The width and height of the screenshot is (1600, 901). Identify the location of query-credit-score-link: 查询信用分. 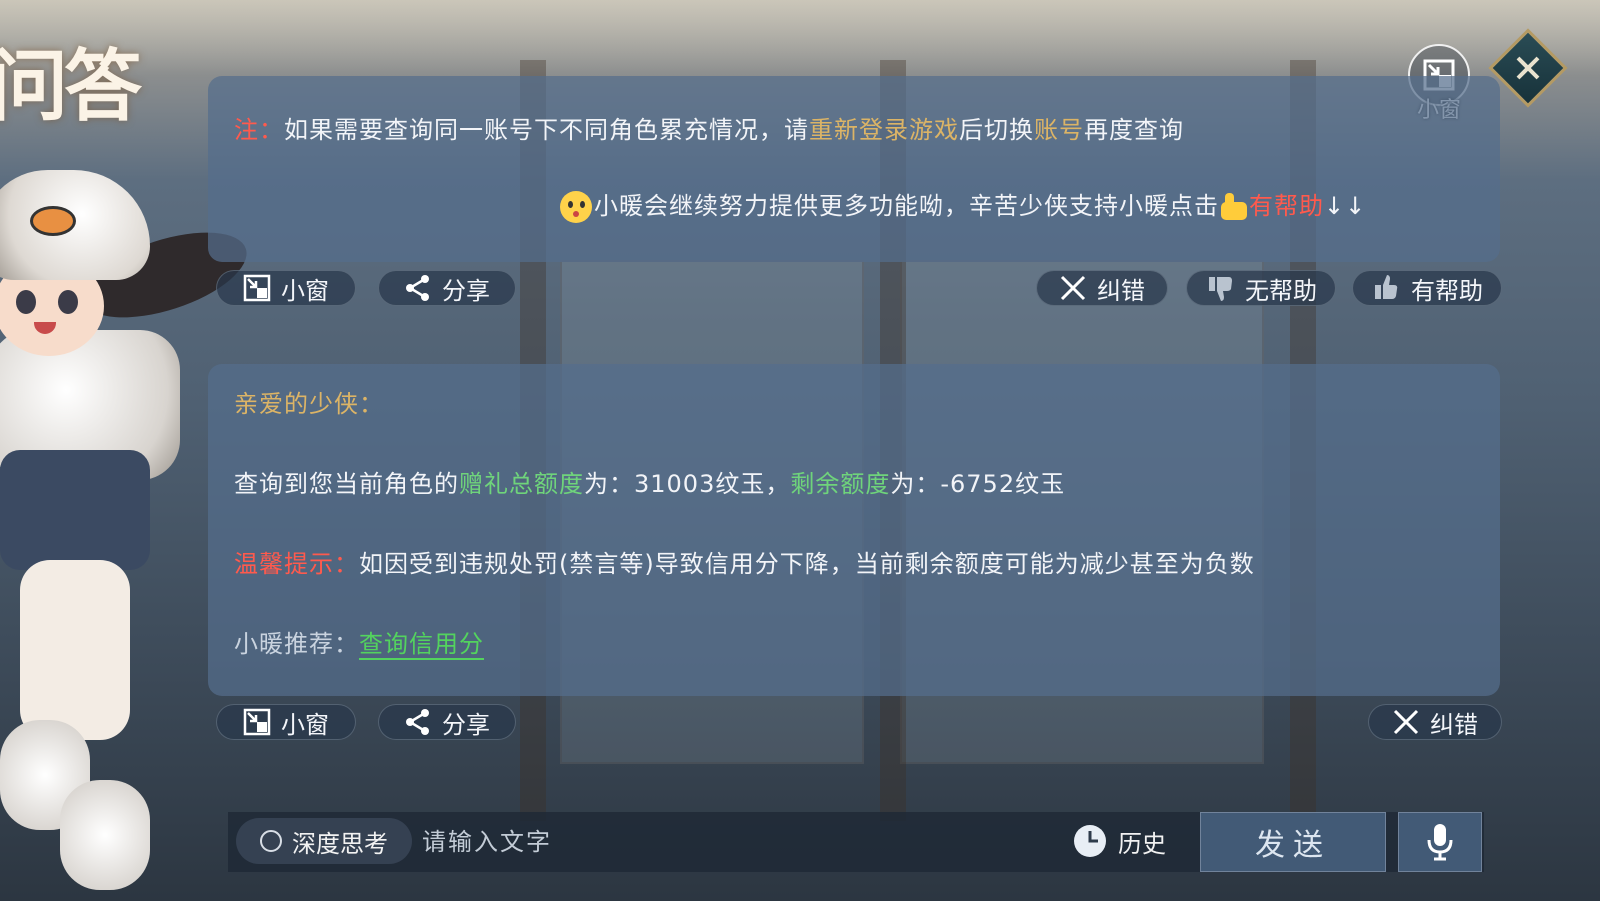
(421, 644).